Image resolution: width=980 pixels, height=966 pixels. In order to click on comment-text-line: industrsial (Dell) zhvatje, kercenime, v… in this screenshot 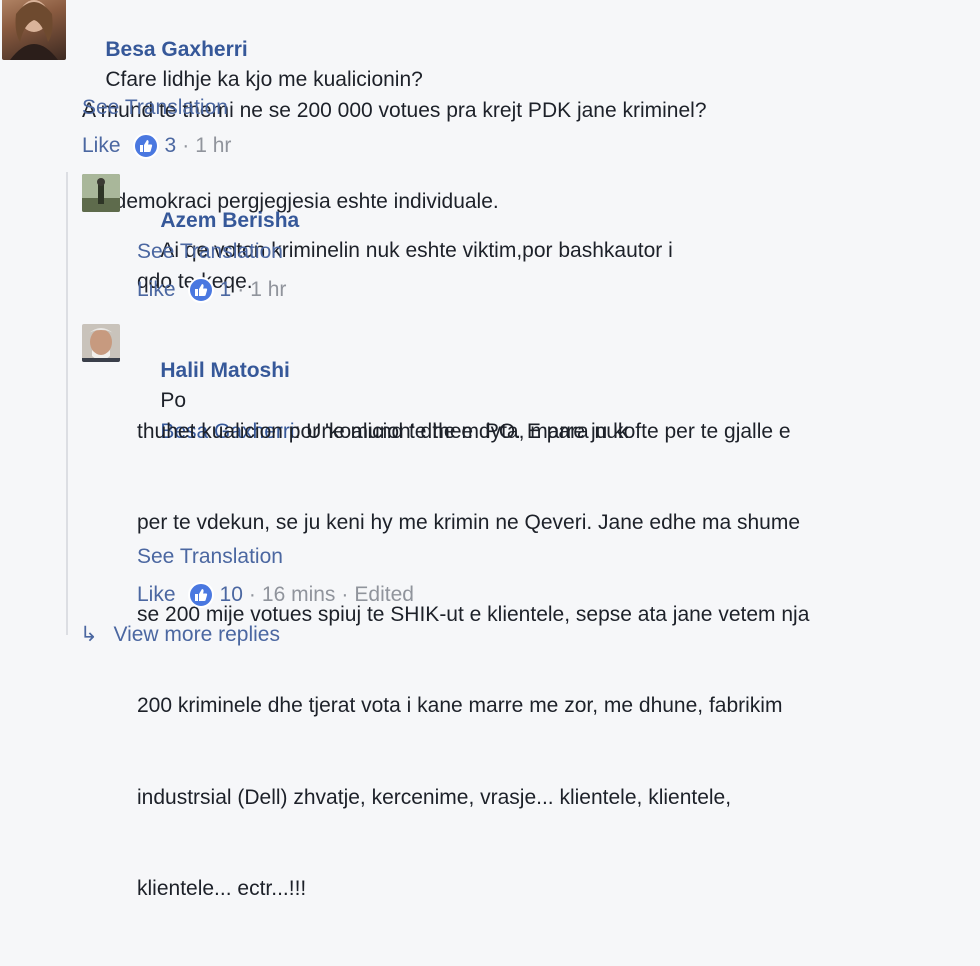, I will do `click(434, 797)`.